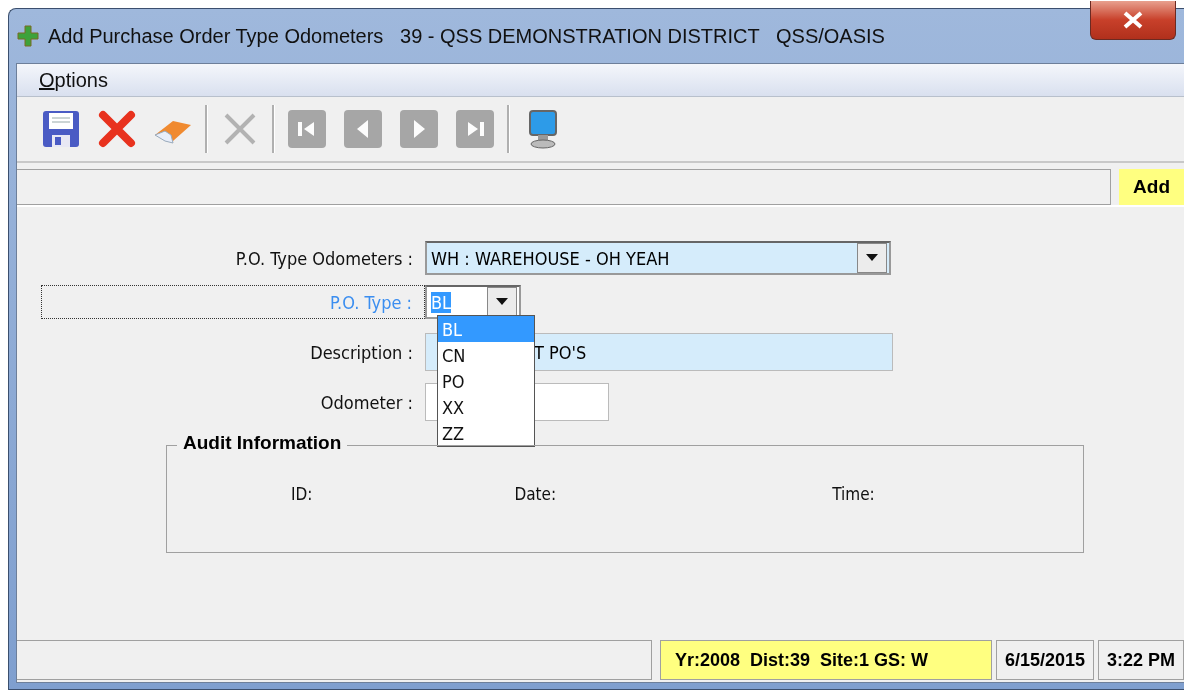 This screenshot has height=696, width=1184. What do you see at coordinates (466, 36) in the screenshot?
I see `window-title: Add Purchase Order Type Odometers 39 - QSS DEMONSTRATION DISTRICT QSS/OASIS` at bounding box center [466, 36].